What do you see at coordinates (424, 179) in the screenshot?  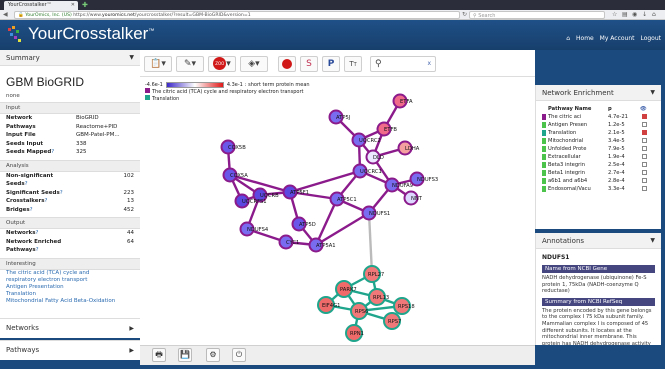 I see `graph-node: NDUFS3` at bounding box center [424, 179].